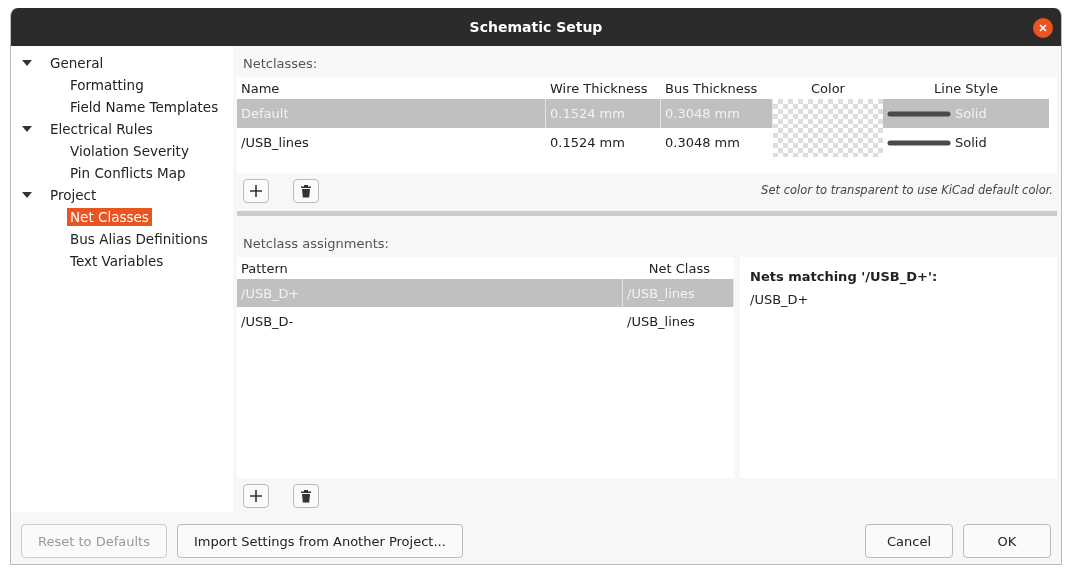 The width and height of the screenshot is (1066, 568). What do you see at coordinates (717, 142) in the screenshot?
I see `table-cell: 0.3048 mm` at bounding box center [717, 142].